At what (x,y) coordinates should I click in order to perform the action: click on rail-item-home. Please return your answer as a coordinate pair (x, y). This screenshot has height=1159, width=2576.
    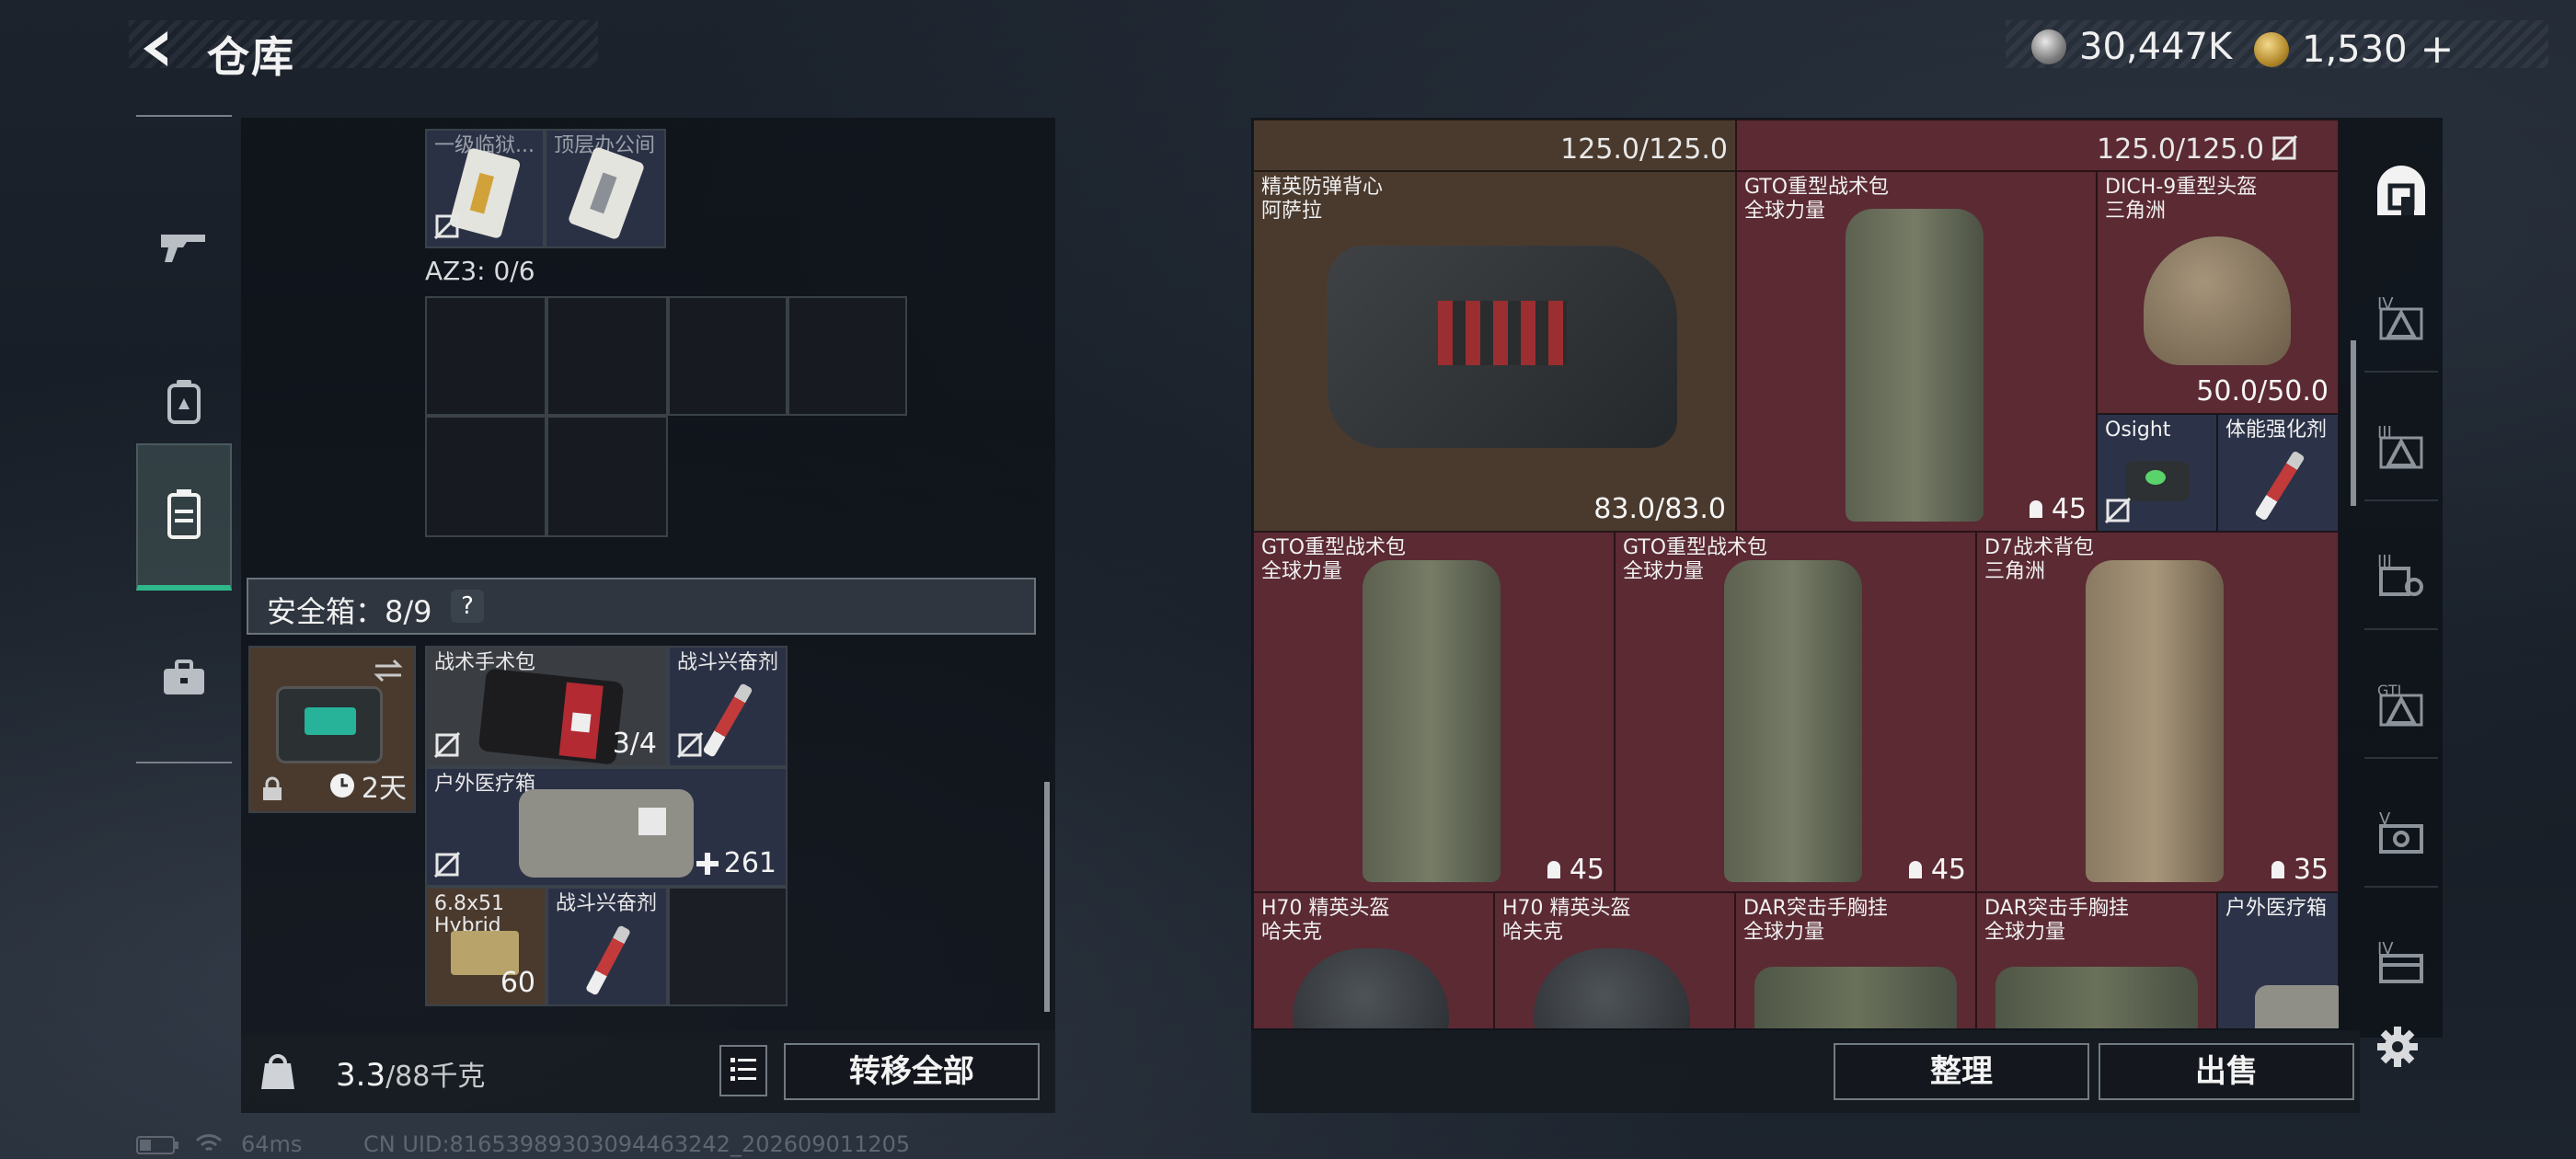
    Looking at the image, I should click on (2401, 191).